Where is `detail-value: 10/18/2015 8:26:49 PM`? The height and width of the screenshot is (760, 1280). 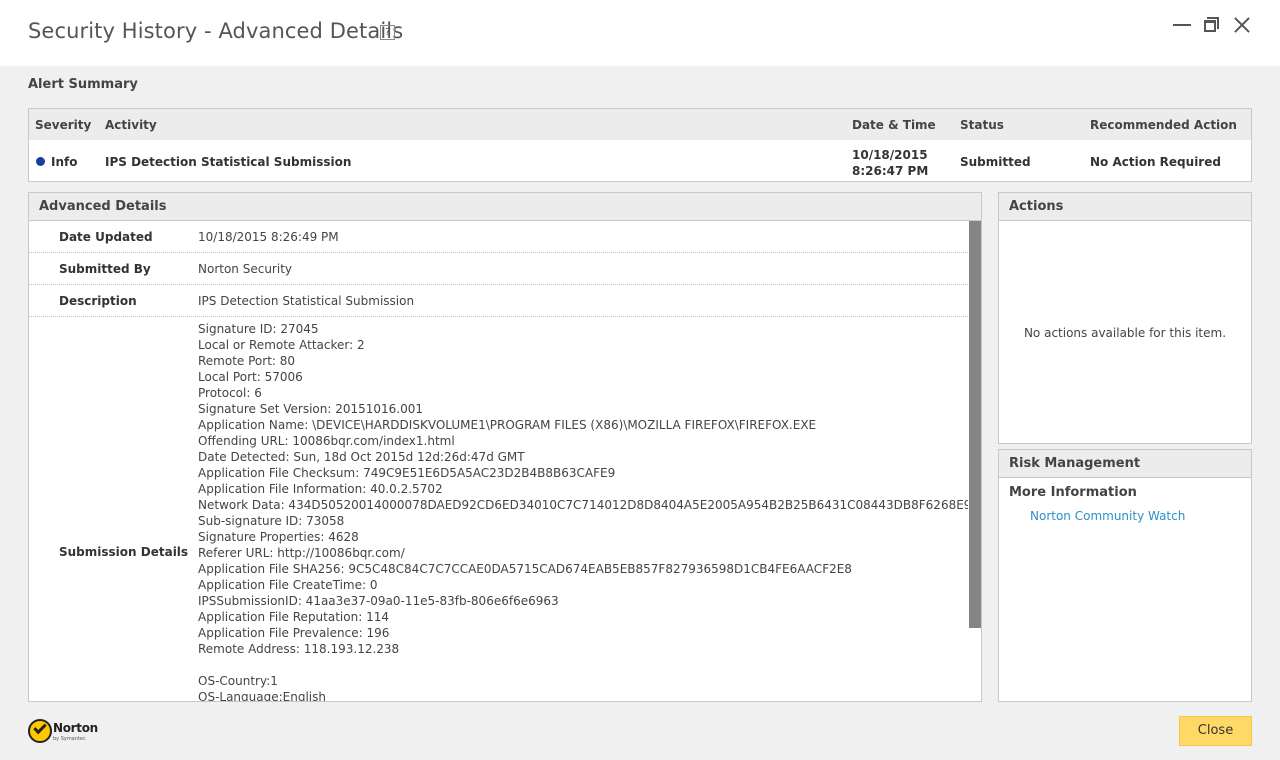 detail-value: 10/18/2015 8:26:49 PM is located at coordinates (268, 237).